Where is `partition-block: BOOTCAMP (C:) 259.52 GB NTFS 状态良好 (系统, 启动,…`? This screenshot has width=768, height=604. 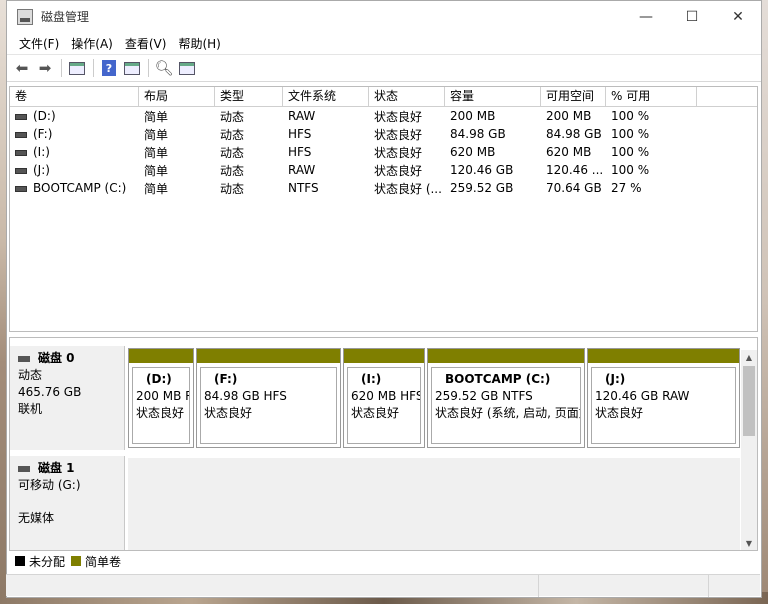
partition-block: BOOTCAMP (C:) 259.52 GB NTFS 状态良好 (系统, 启动,… is located at coordinates (506, 398).